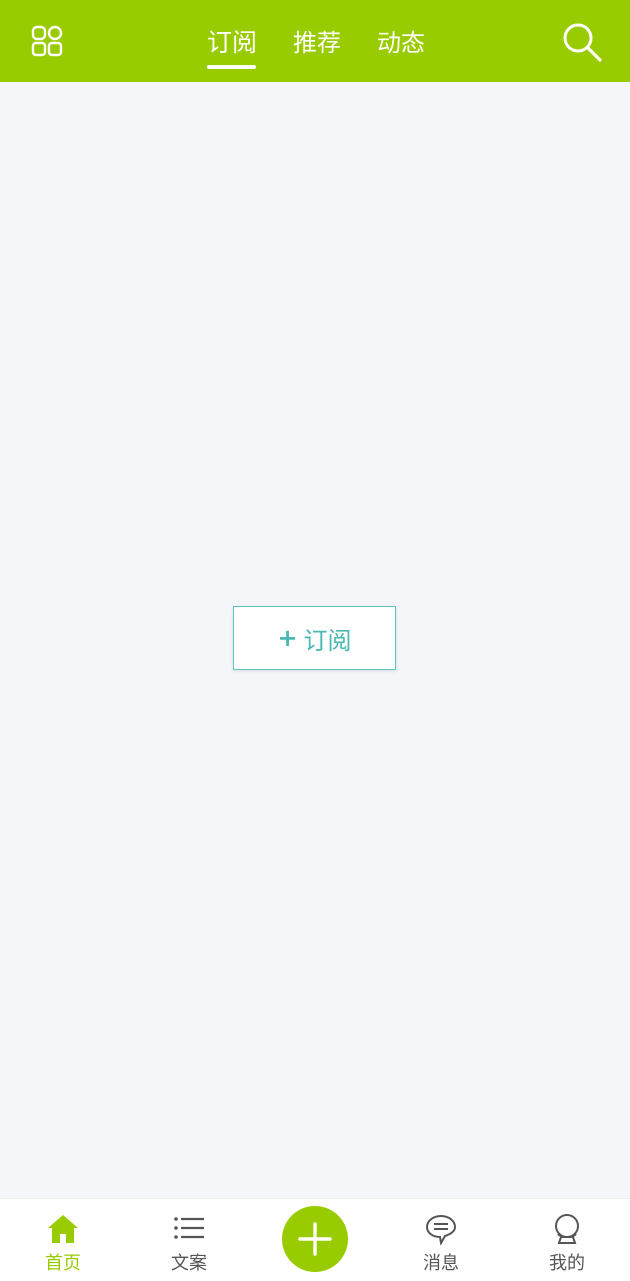  Describe the element at coordinates (317, 46) in the screenshot. I see `tab-recommend: 推荐` at that location.